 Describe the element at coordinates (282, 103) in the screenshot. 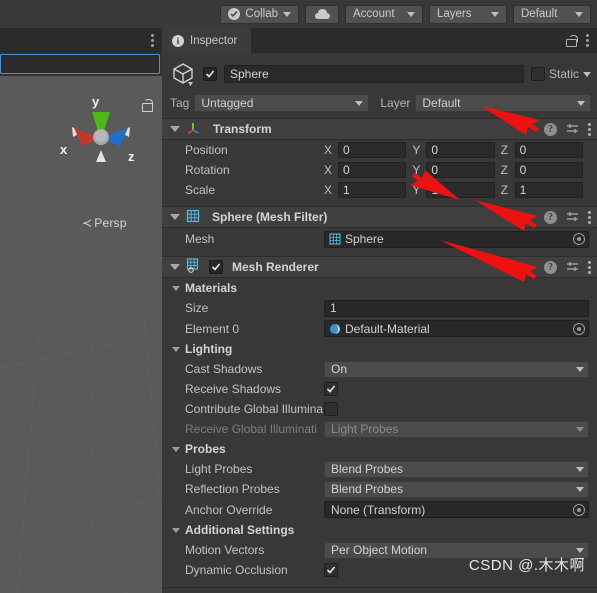

I see `tag-dropdown: Untagged` at that location.